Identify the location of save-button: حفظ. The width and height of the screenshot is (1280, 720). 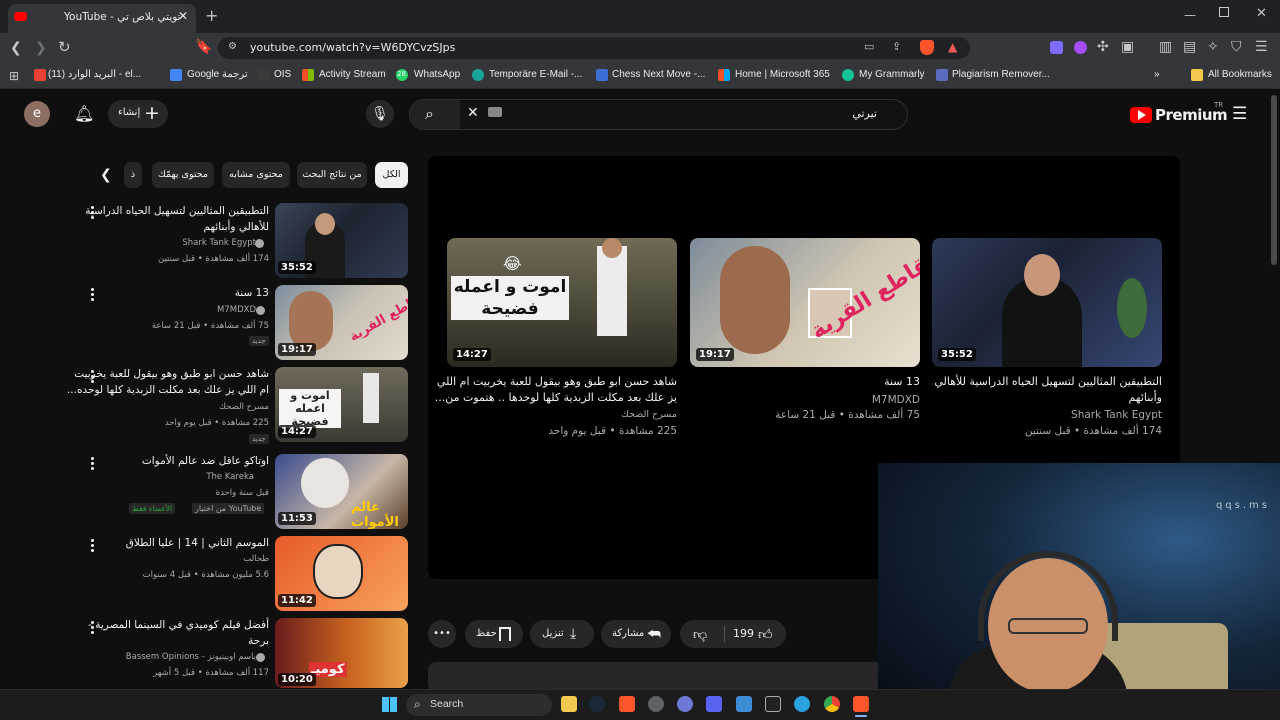
(494, 634).